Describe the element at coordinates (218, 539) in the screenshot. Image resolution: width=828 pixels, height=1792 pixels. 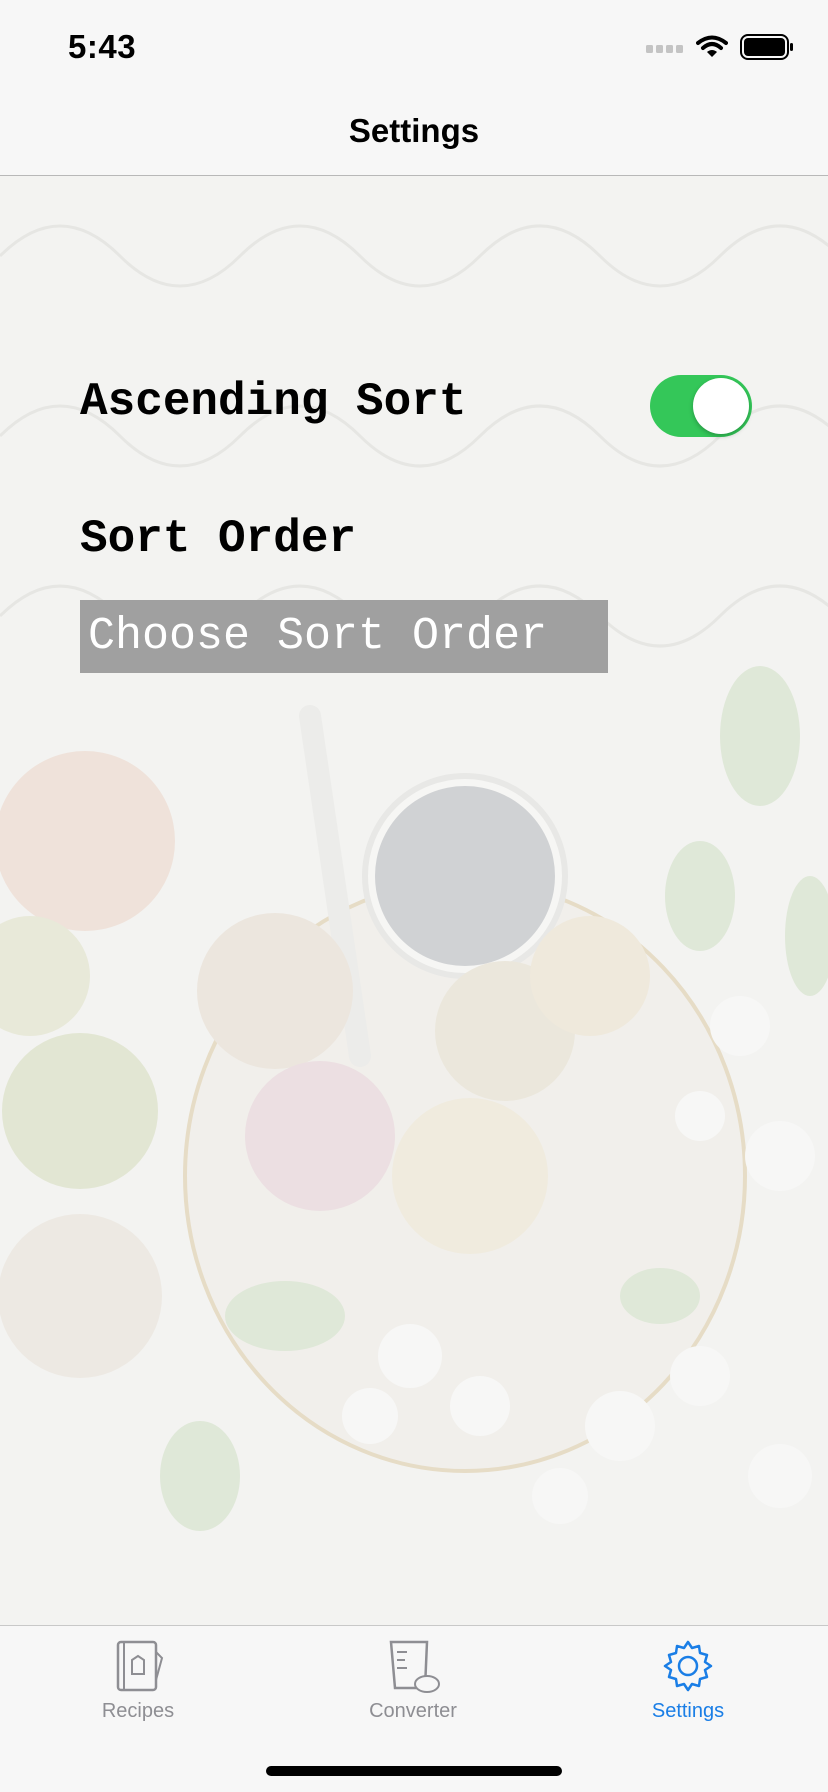
I see `sort-order-label: Sort Order` at that location.